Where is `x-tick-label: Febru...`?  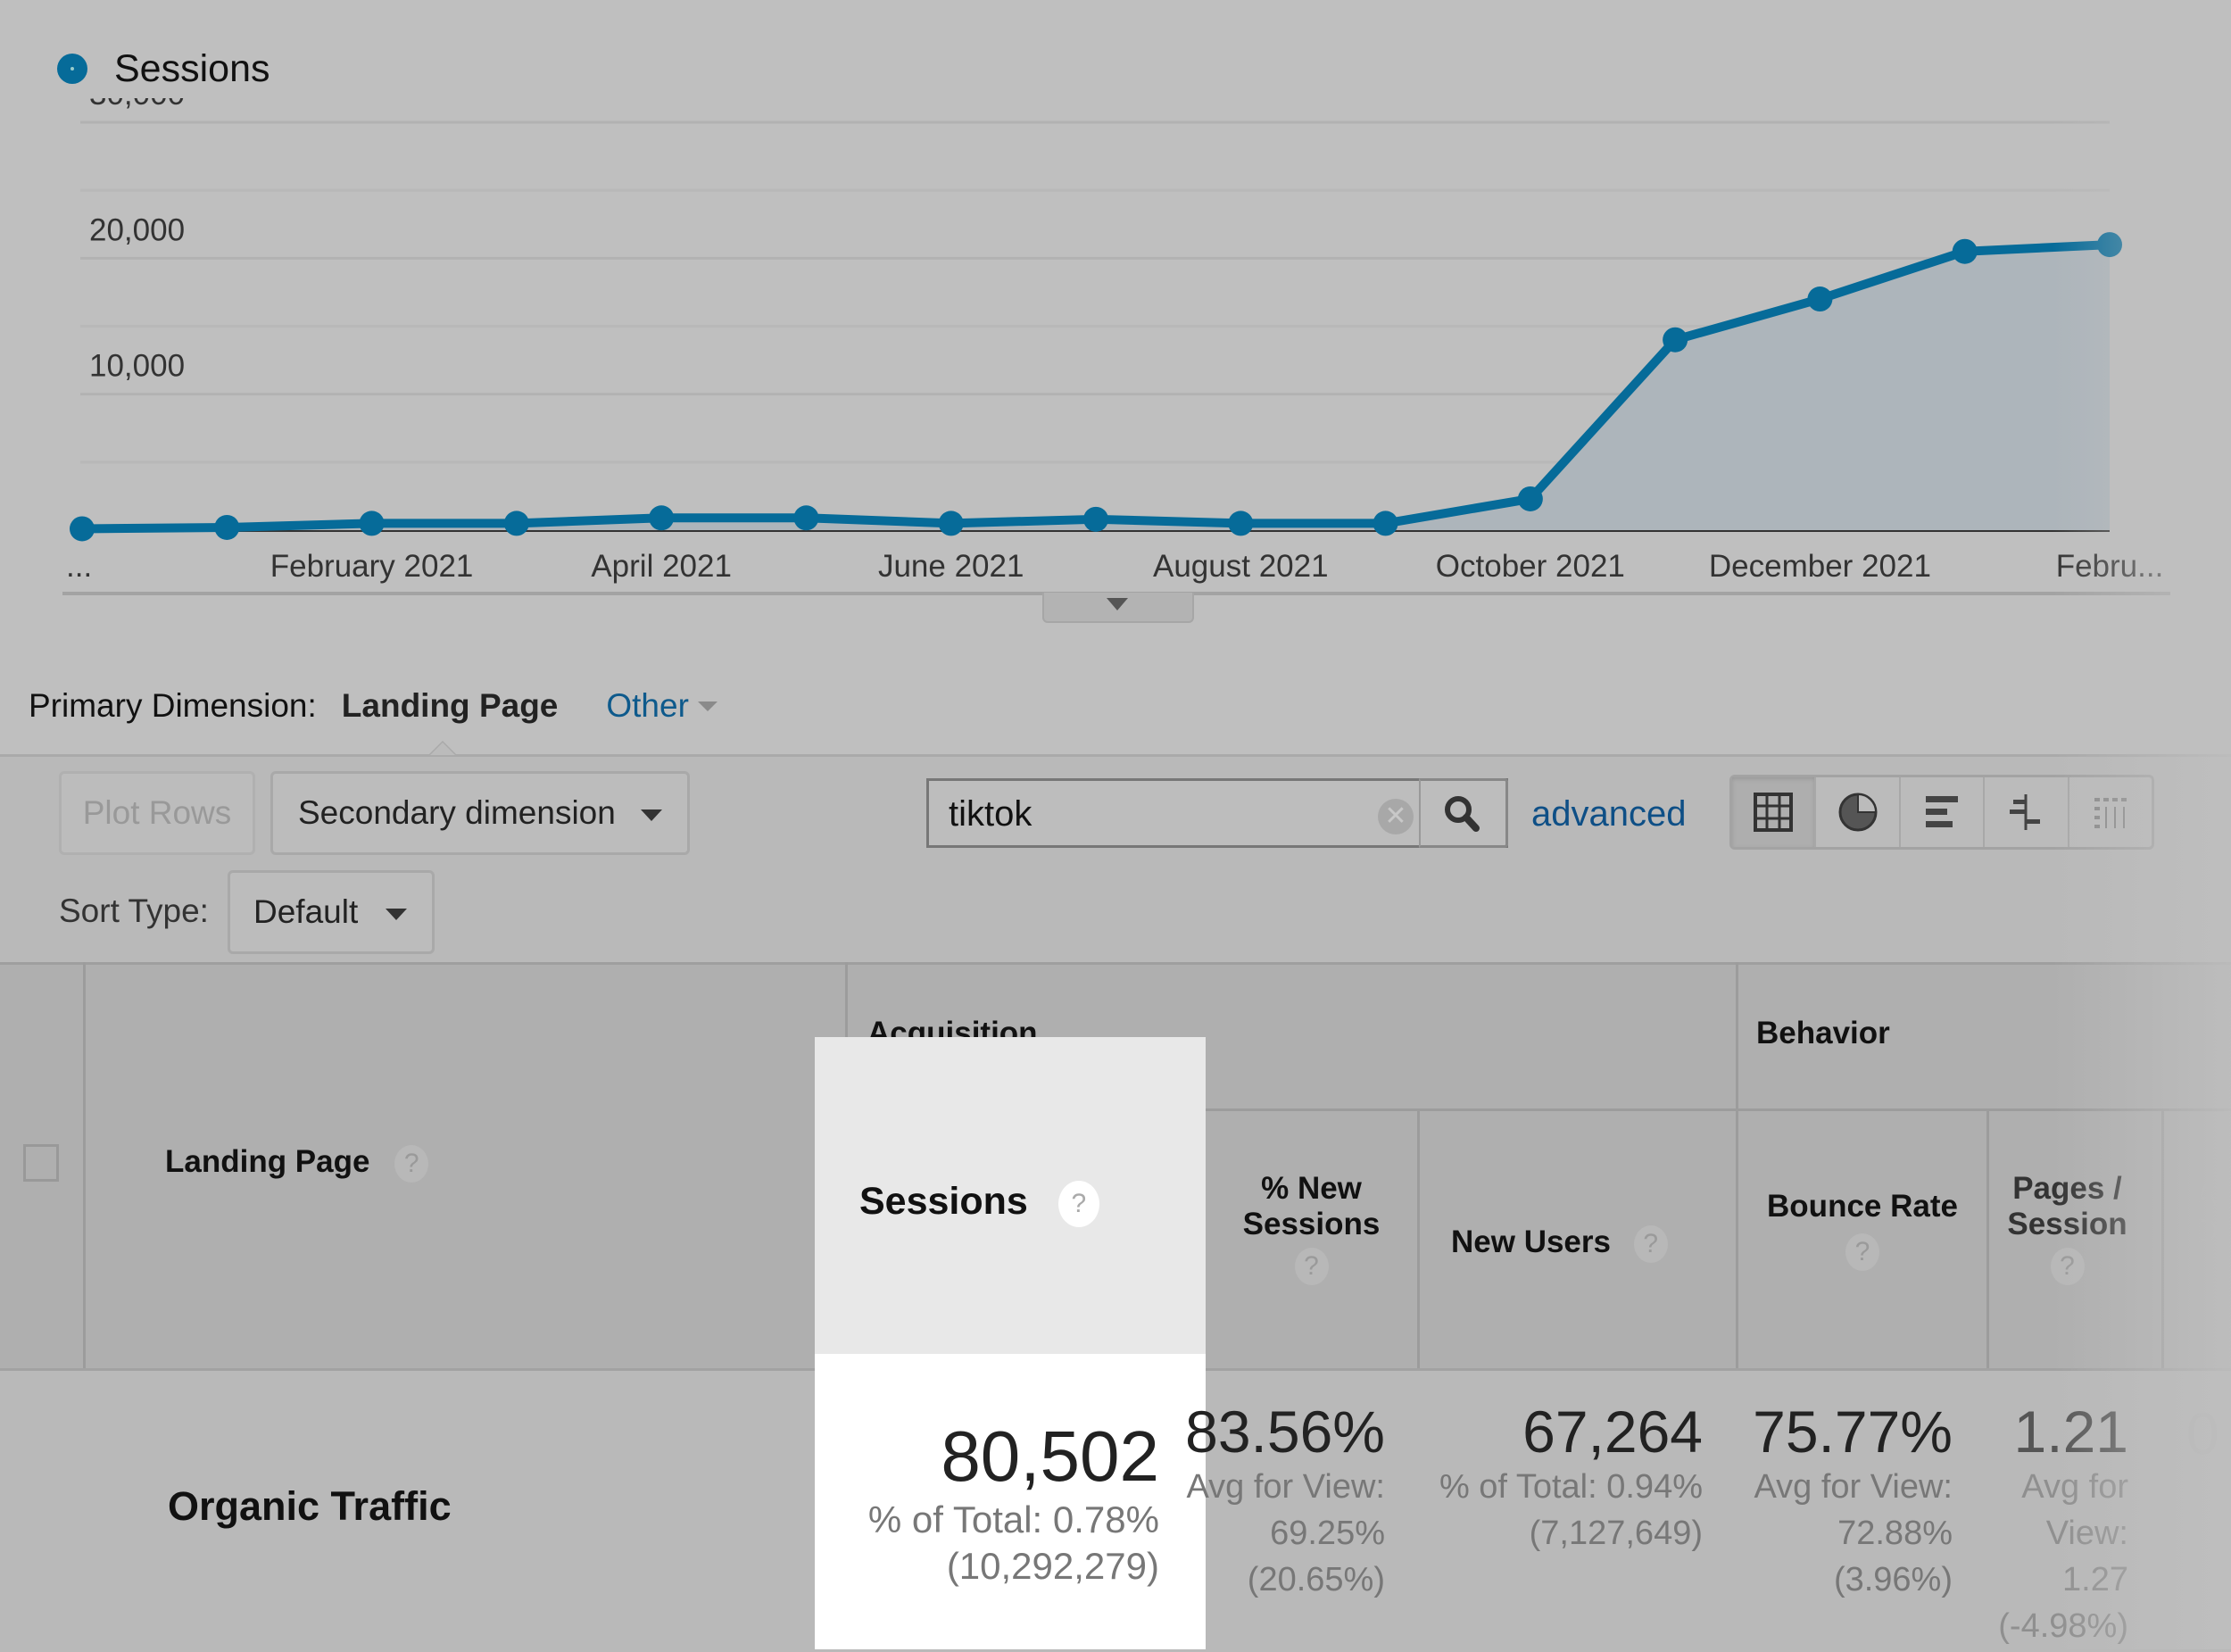
x-tick-label: Febru... is located at coordinates (2110, 566).